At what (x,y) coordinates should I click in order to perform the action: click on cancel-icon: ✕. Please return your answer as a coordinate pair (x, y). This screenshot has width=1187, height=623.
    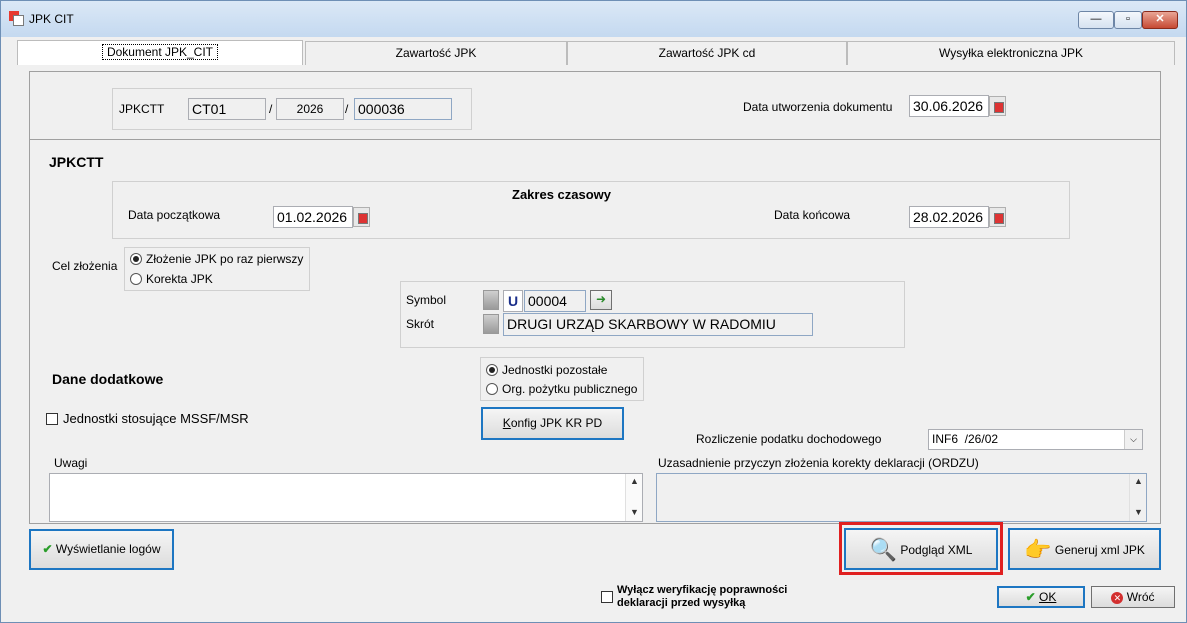
    Looking at the image, I should click on (1117, 597).